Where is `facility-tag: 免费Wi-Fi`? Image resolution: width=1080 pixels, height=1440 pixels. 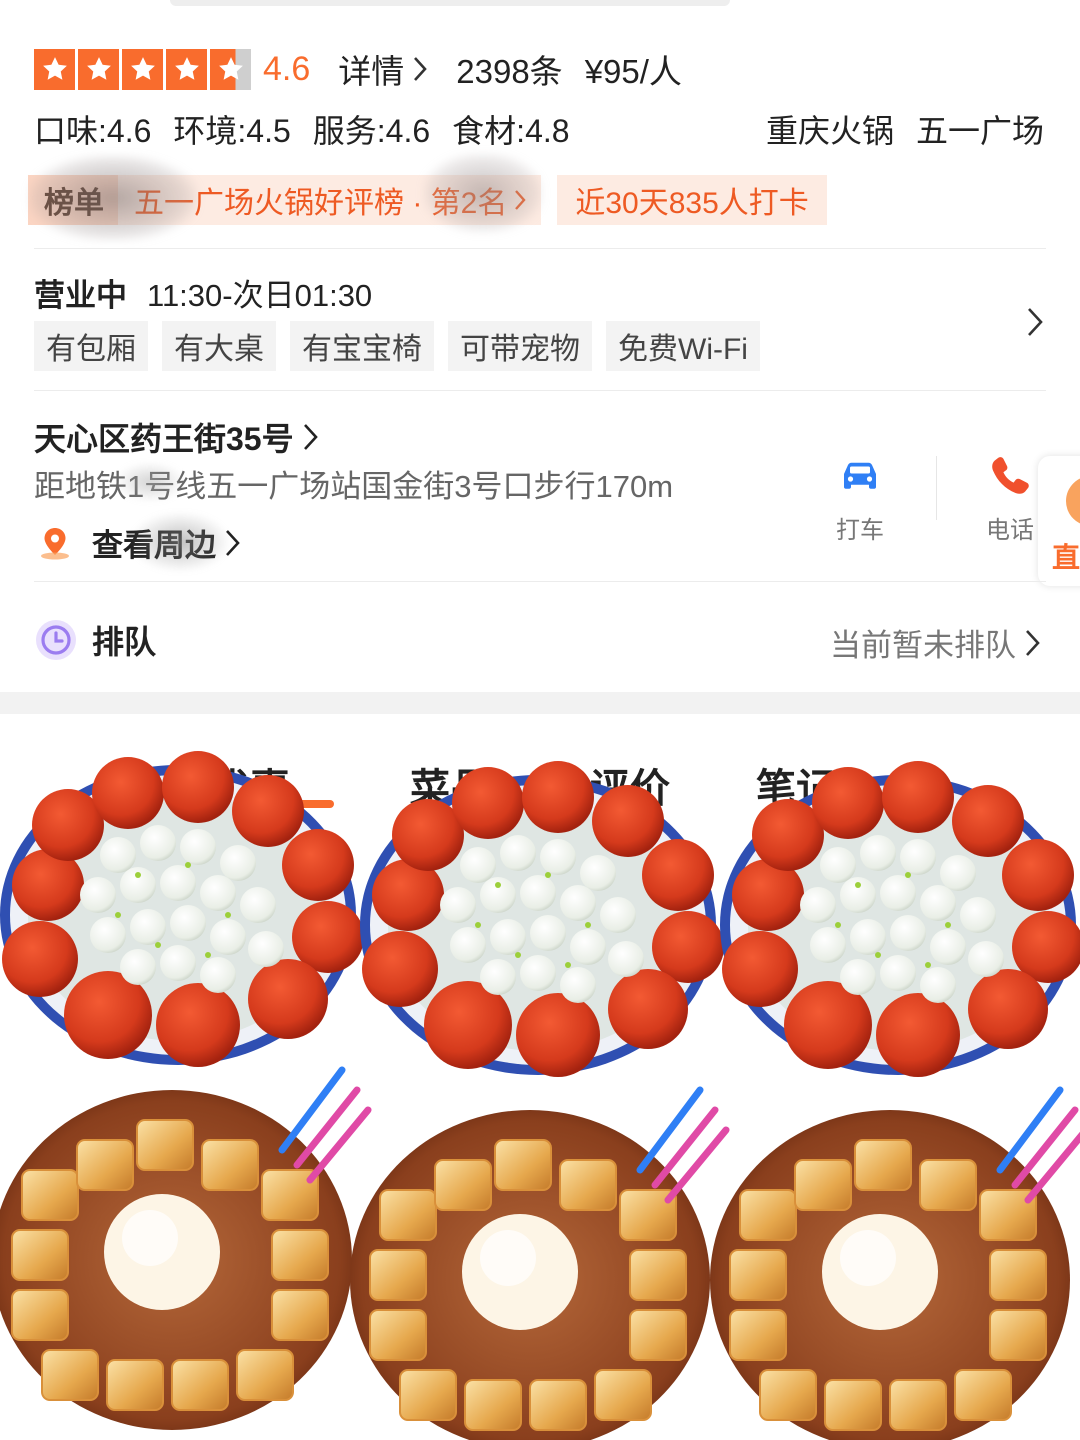 facility-tag: 免费Wi-Fi is located at coordinates (683, 346).